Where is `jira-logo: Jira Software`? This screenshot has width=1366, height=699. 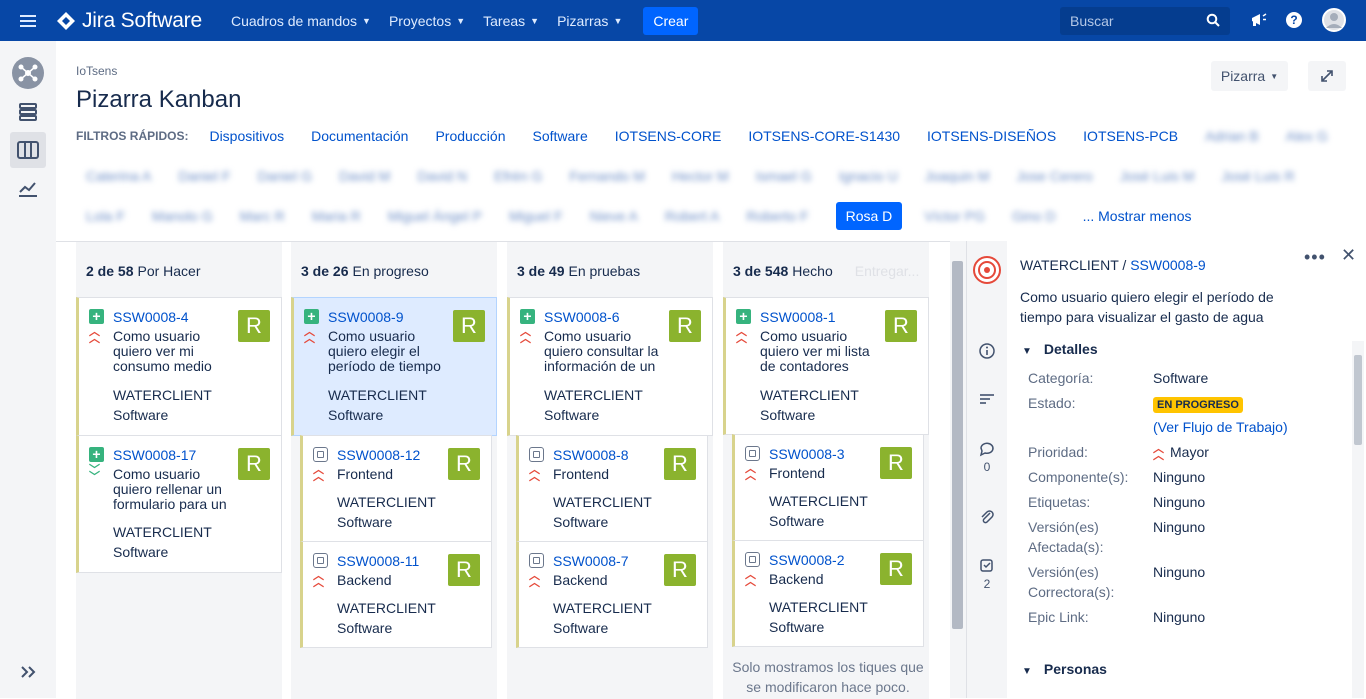
jira-logo: Jira Software is located at coordinates (129, 21).